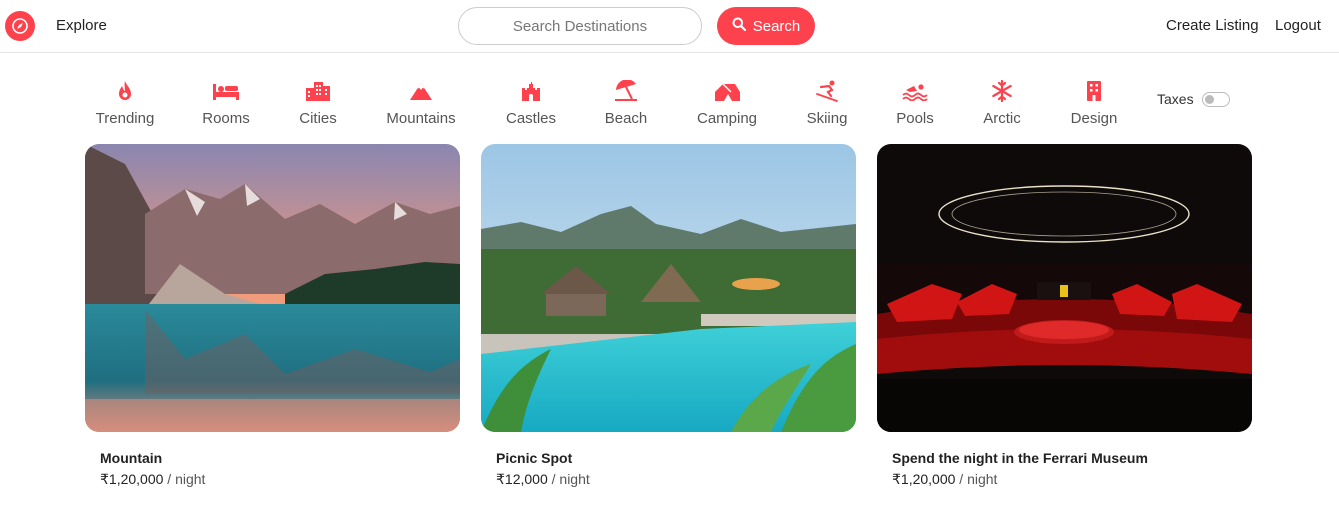  I want to click on listing-title: Mountain, so click(131, 458).